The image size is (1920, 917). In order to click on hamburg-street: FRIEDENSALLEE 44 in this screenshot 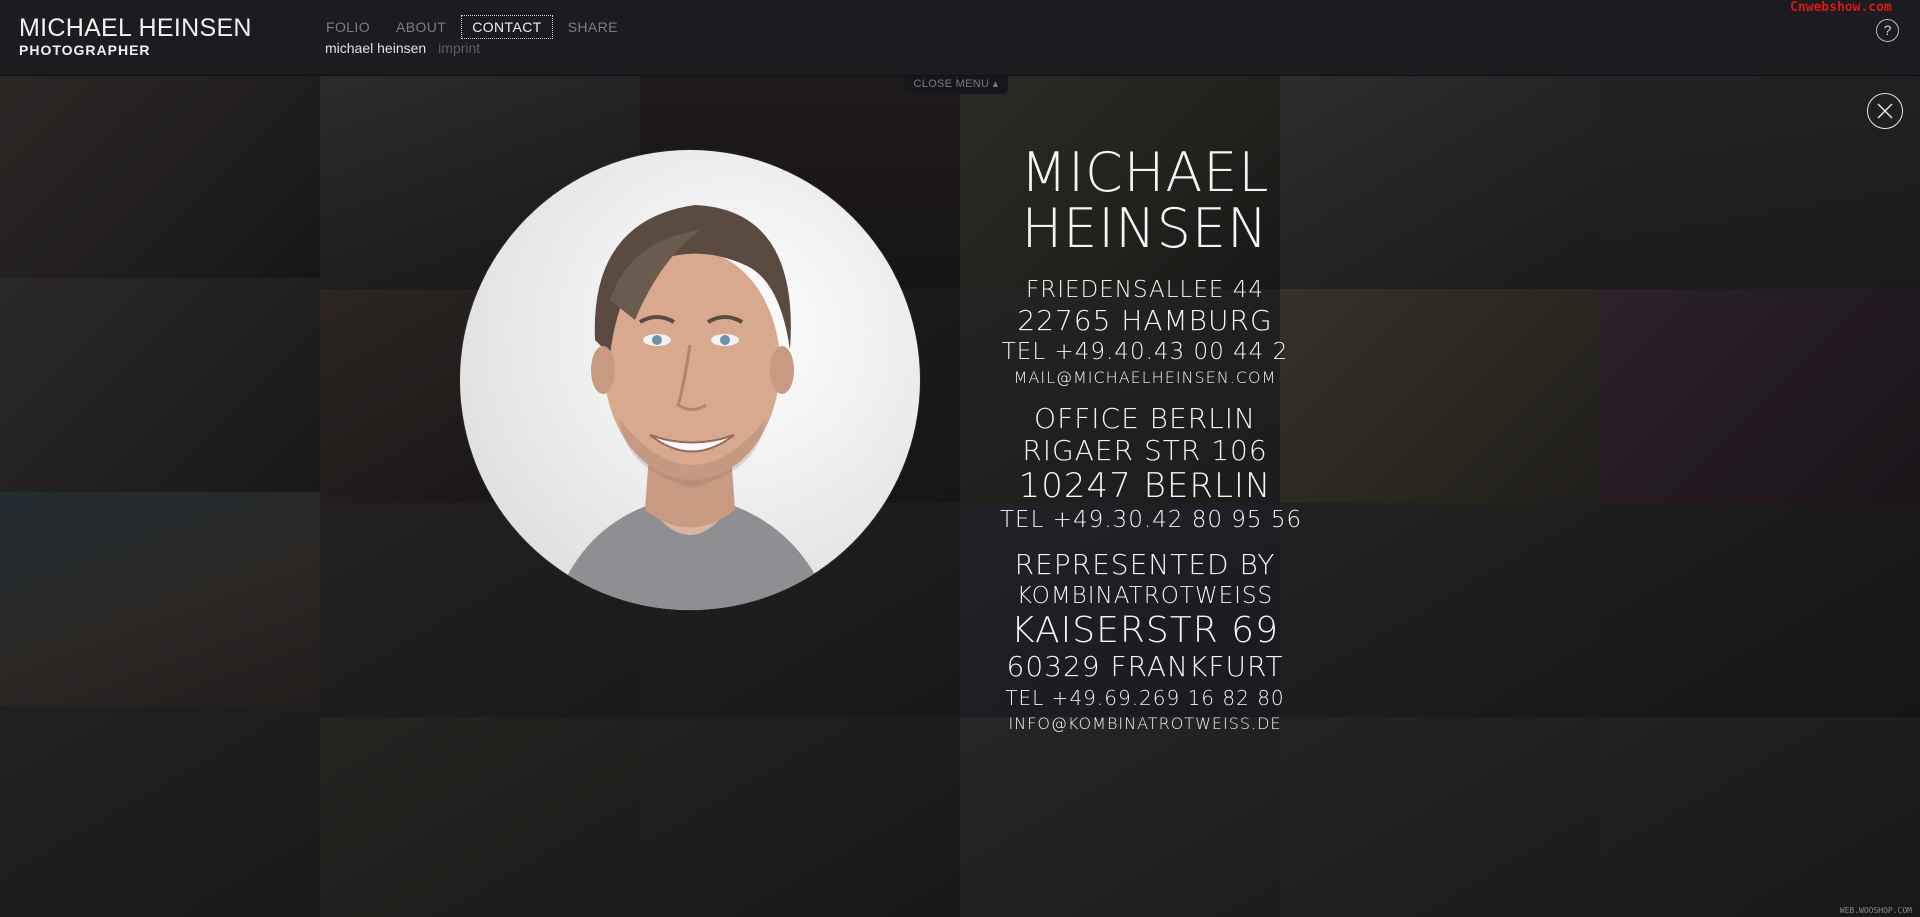, I will do `click(1144, 290)`.